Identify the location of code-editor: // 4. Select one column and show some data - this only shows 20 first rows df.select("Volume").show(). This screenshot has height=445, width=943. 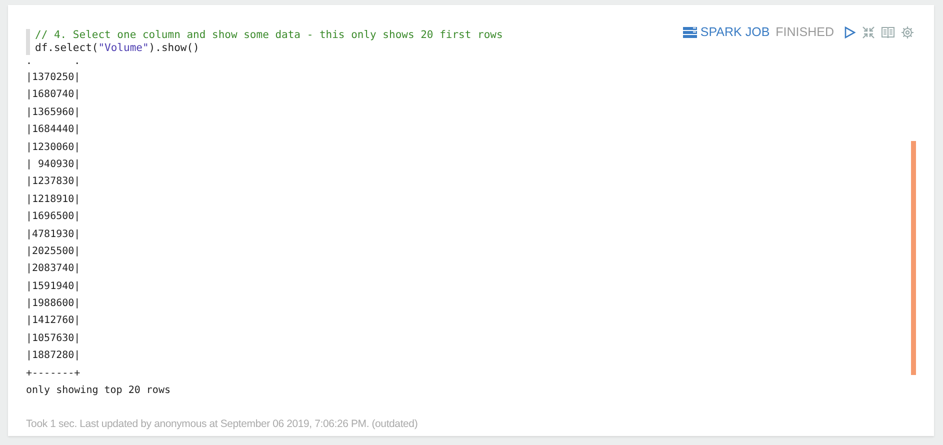
(264, 42).